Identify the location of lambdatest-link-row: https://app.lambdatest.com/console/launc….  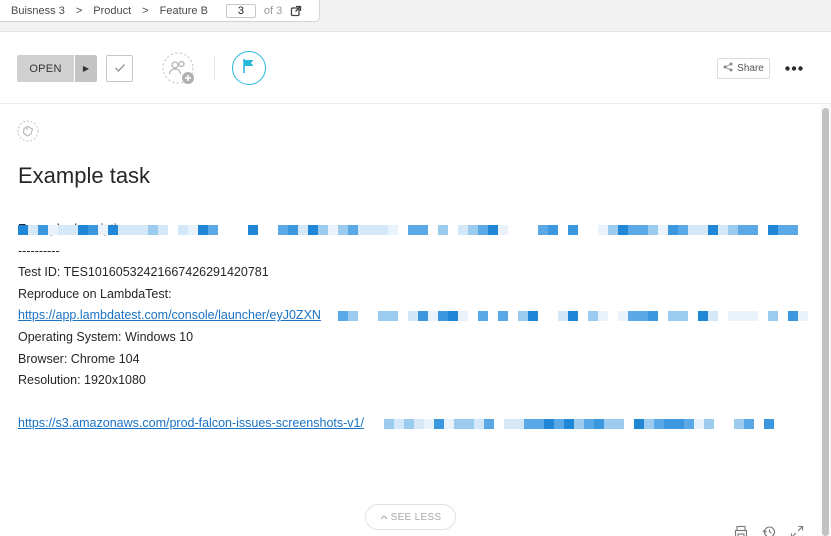
(413, 316).